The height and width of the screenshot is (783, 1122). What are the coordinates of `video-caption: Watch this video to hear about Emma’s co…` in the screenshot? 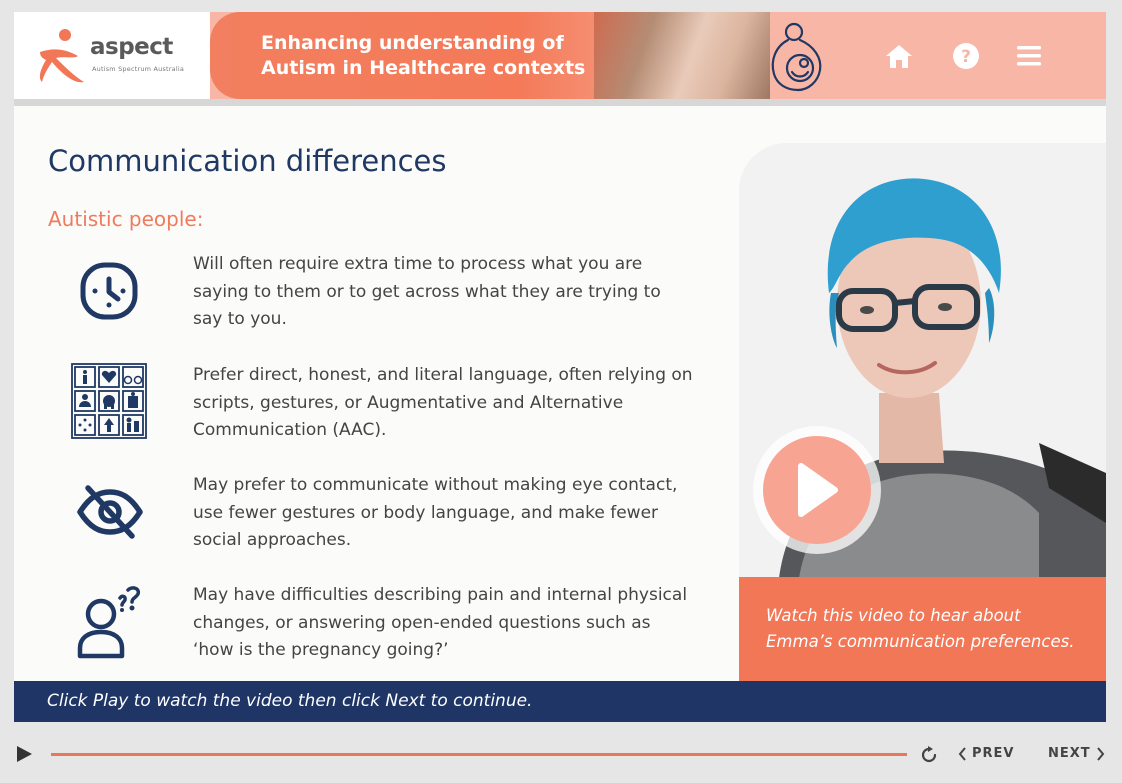 It's located at (922, 629).